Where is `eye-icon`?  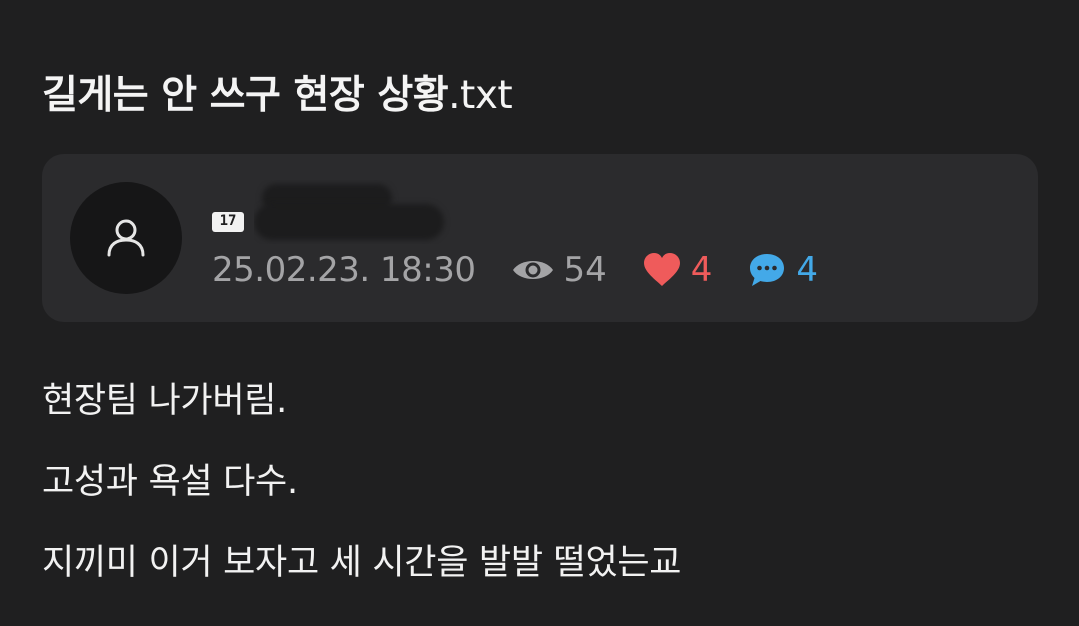
eye-icon is located at coordinates (532, 270).